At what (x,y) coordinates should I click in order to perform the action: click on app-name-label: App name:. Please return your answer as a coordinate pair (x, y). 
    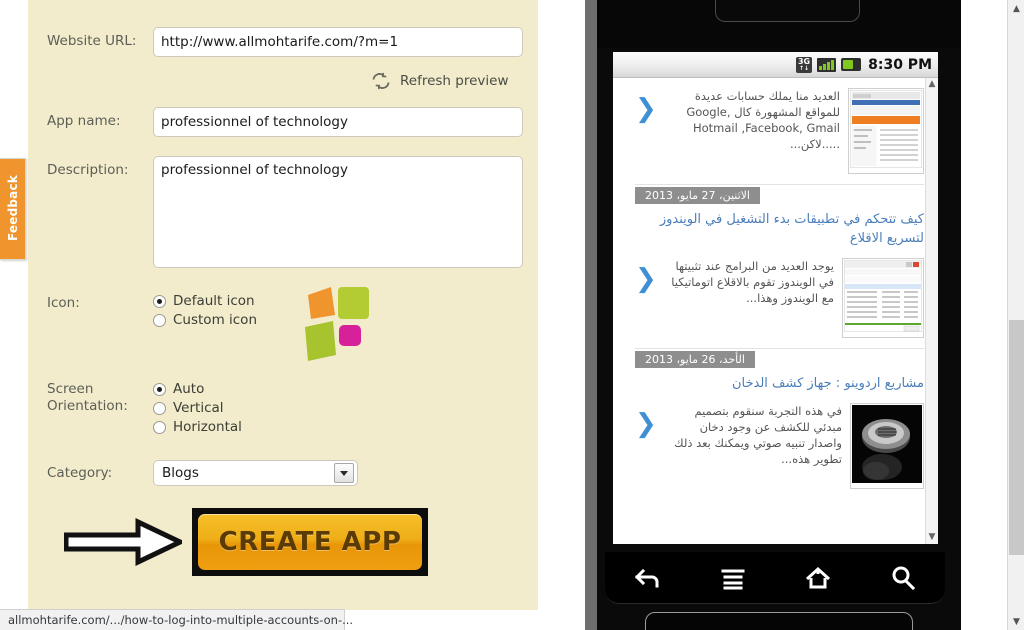
    Looking at the image, I should click on (84, 121).